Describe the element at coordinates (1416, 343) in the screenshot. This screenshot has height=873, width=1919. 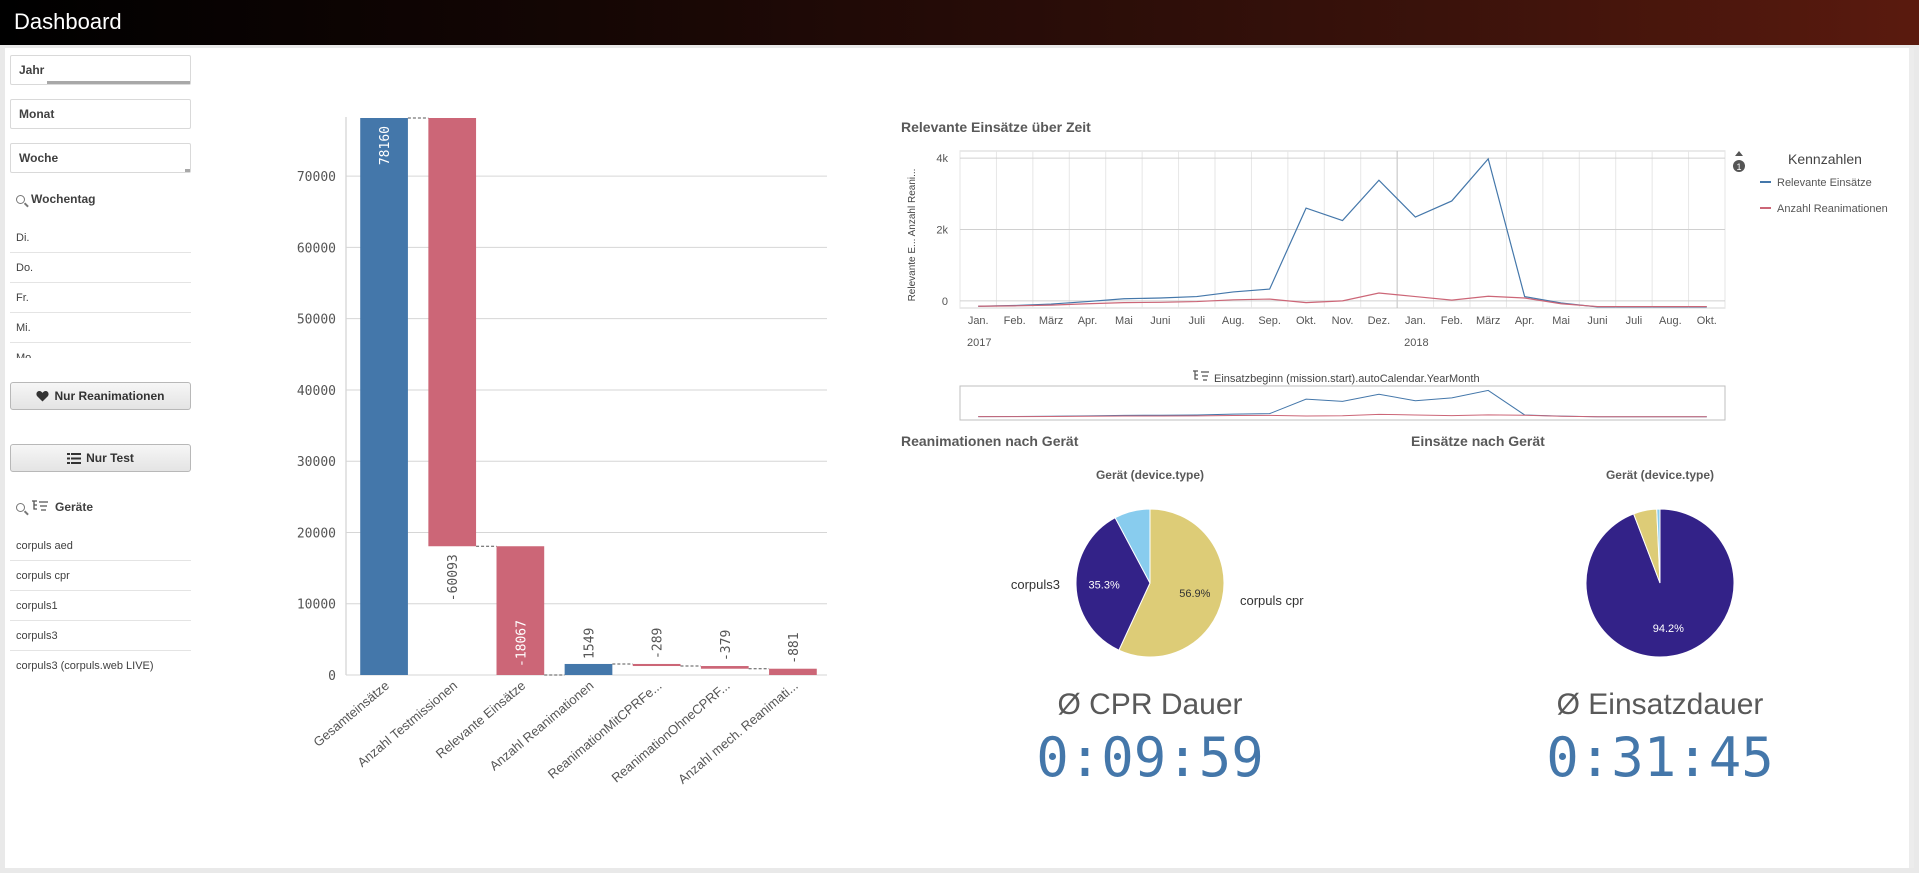
I see `x-year-label: 2018` at that location.